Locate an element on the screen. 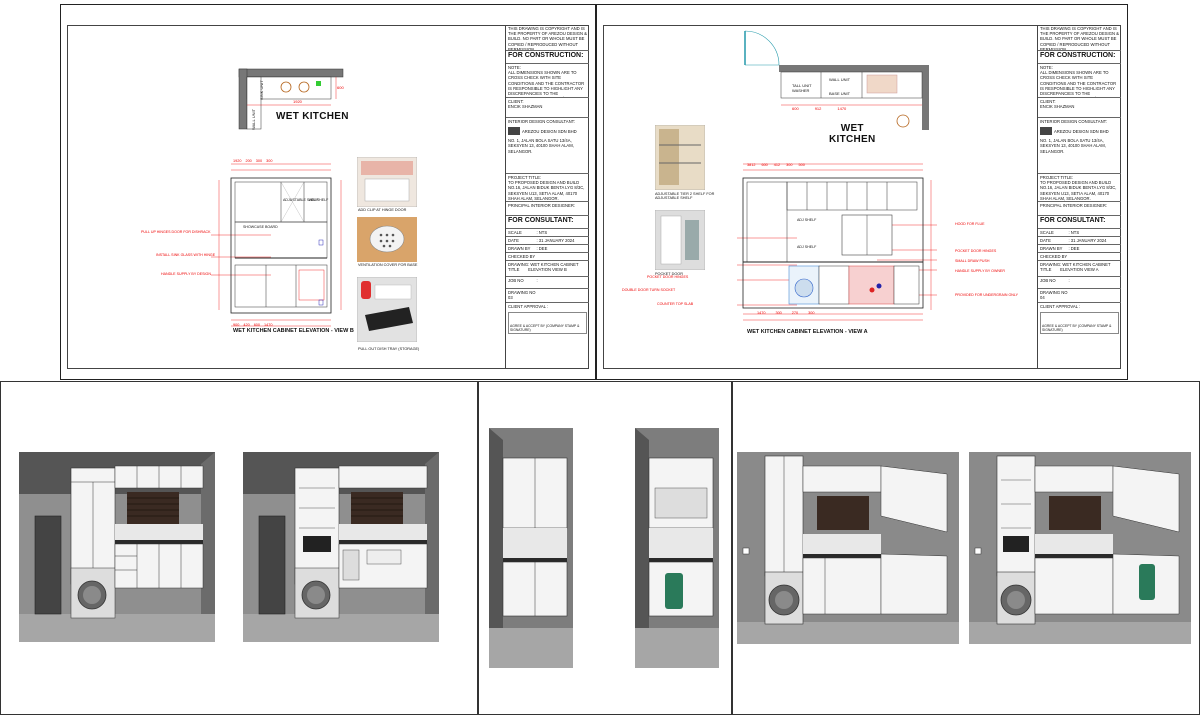 The width and height of the screenshot is (1200, 715). plan-title: WET KITCHEN is located at coordinates (312, 116).